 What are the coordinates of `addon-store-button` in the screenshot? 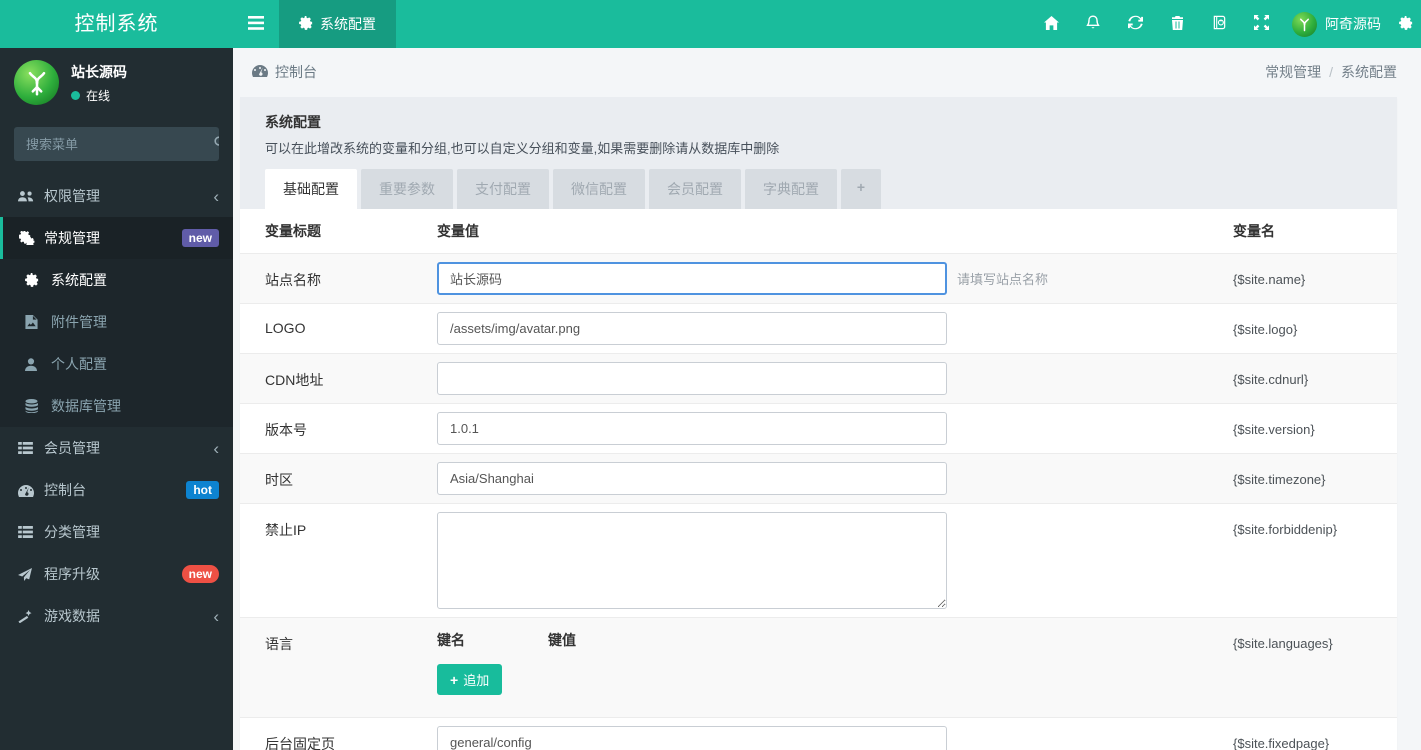 It's located at (1219, 24).